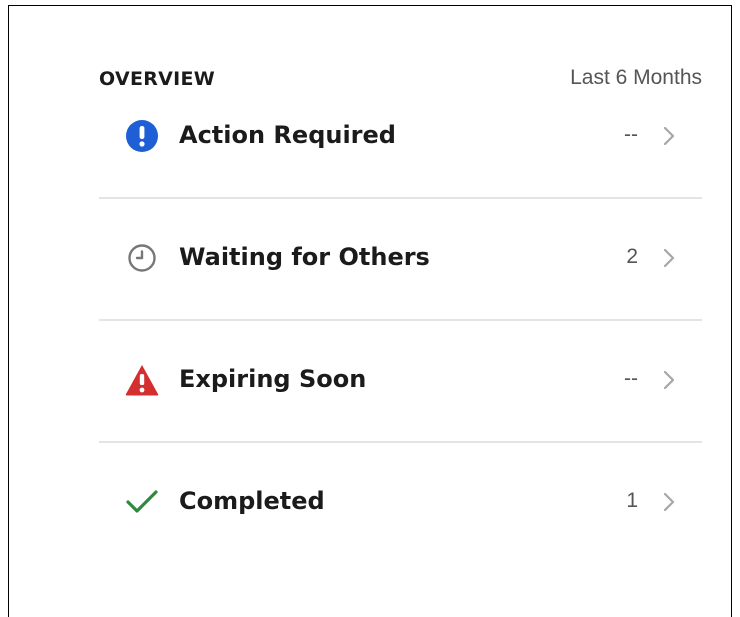  What do you see at coordinates (400, 150) in the screenshot?
I see `overview-item-action-required: Action Required --` at bounding box center [400, 150].